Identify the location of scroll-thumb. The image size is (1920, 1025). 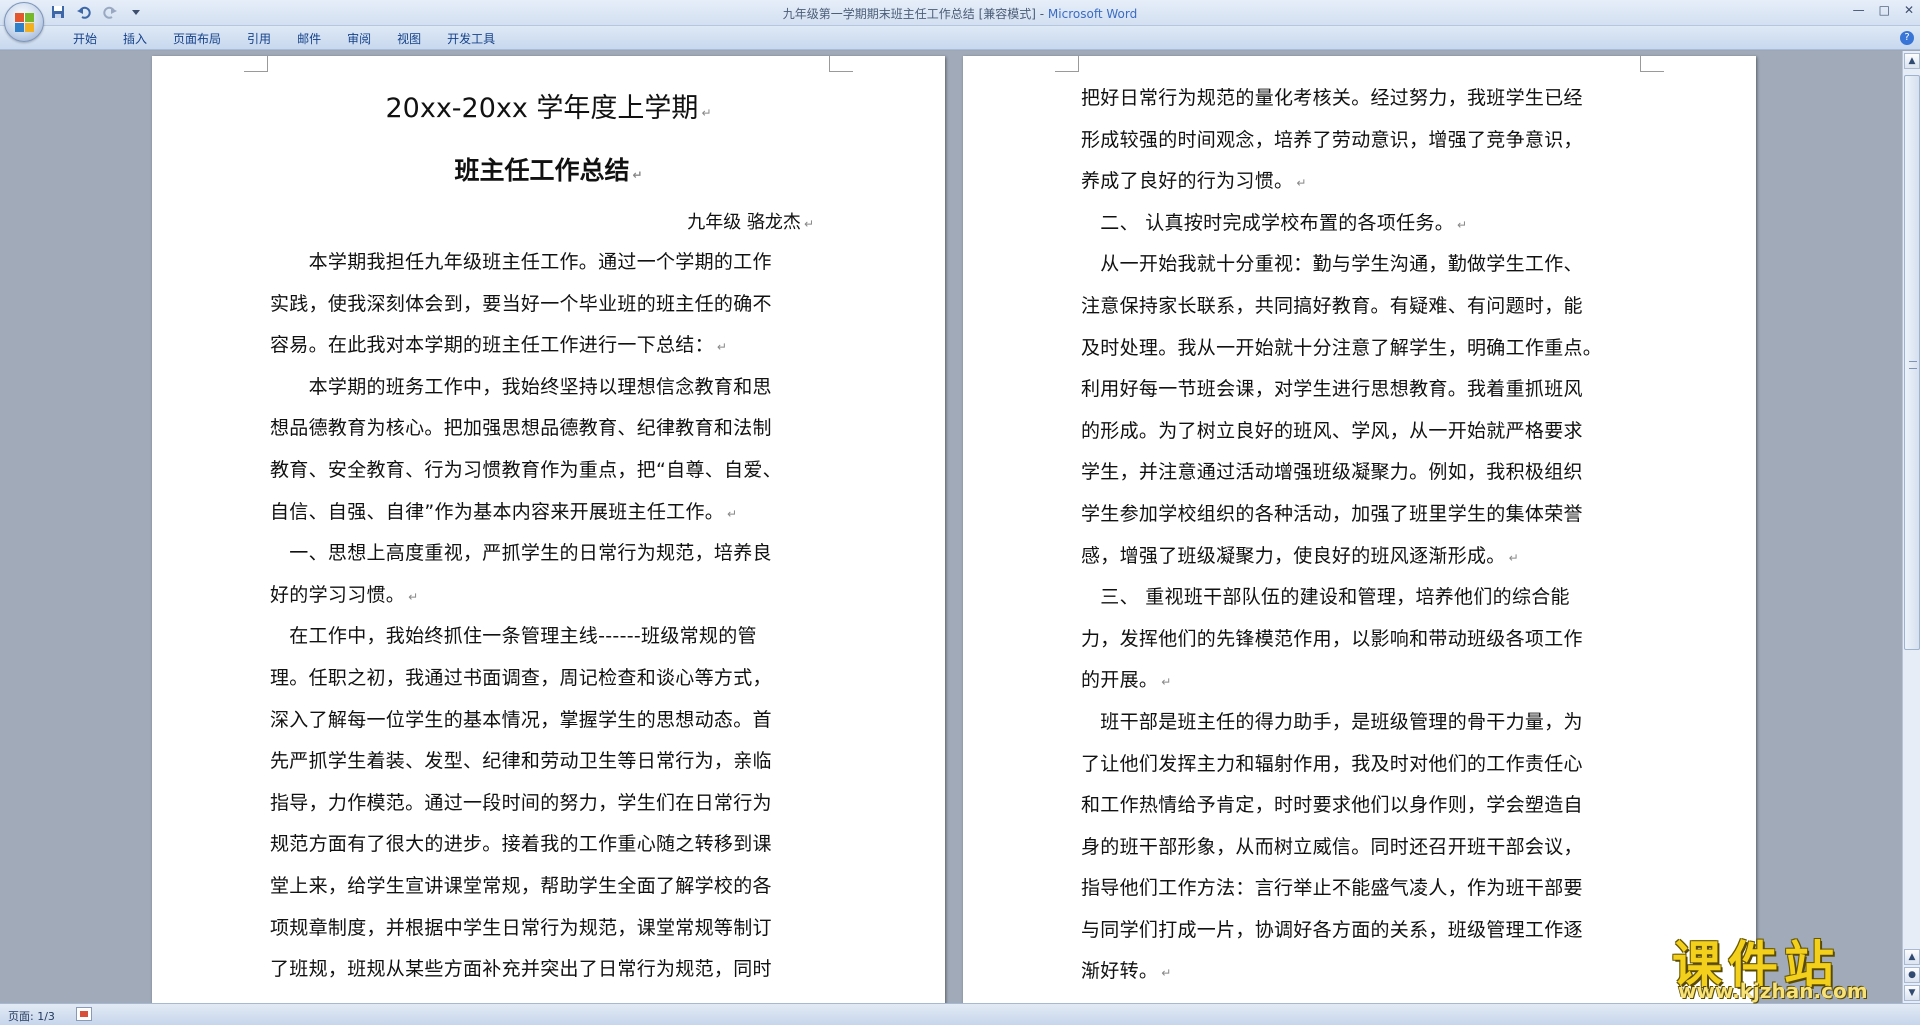
(1912, 362).